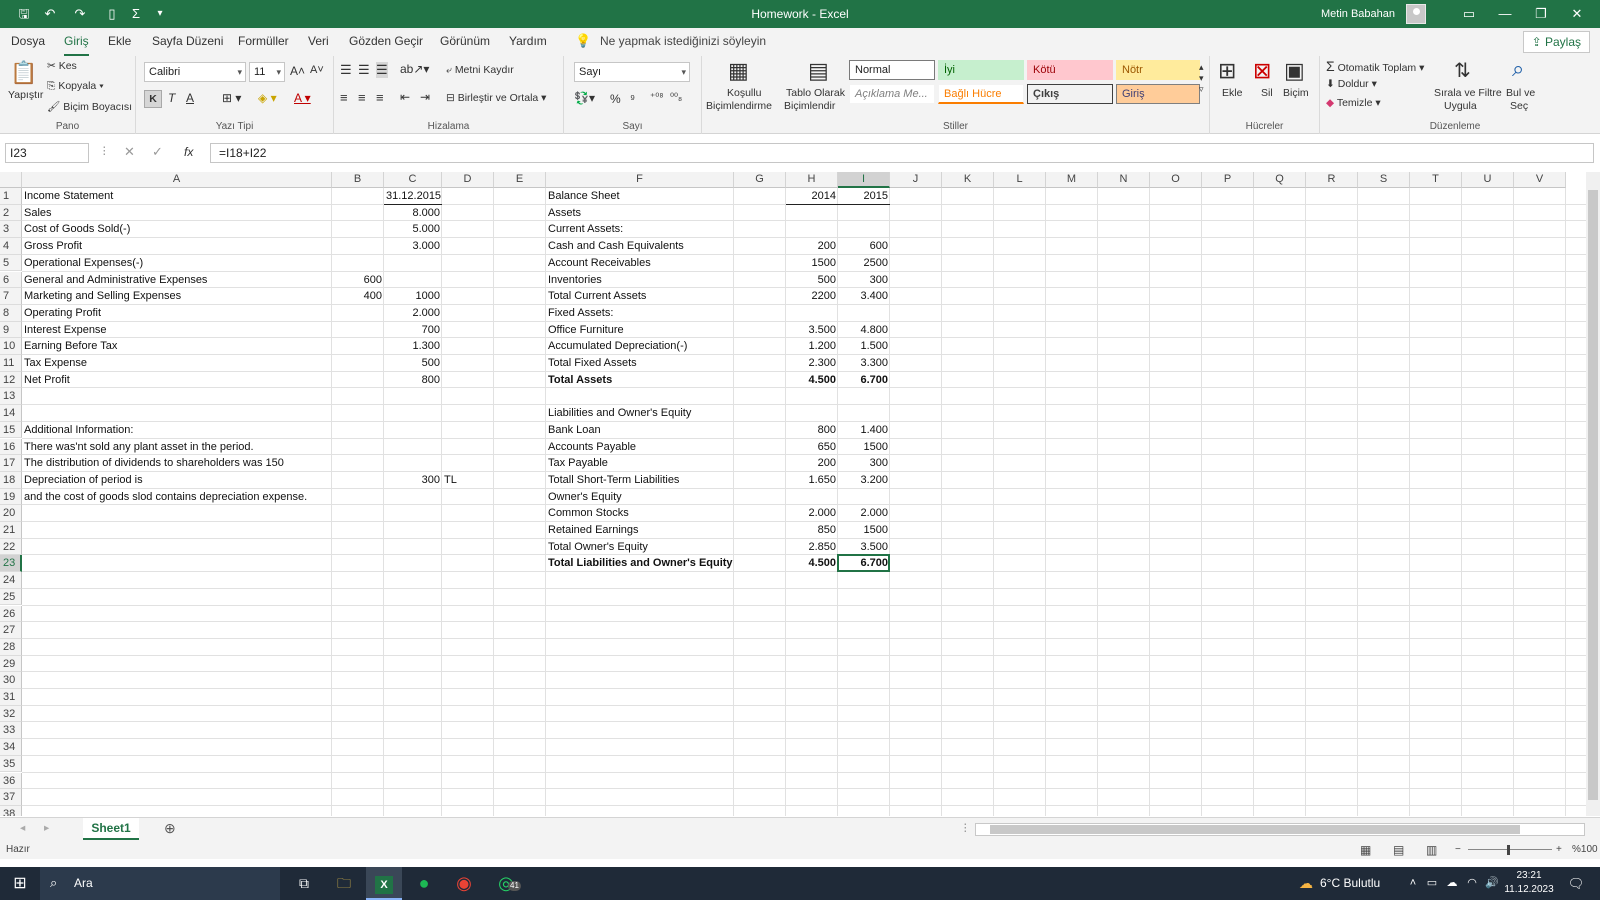 The height and width of the screenshot is (900, 1600). What do you see at coordinates (53, 246) in the screenshot?
I see `cell-A4: Gross Profit` at bounding box center [53, 246].